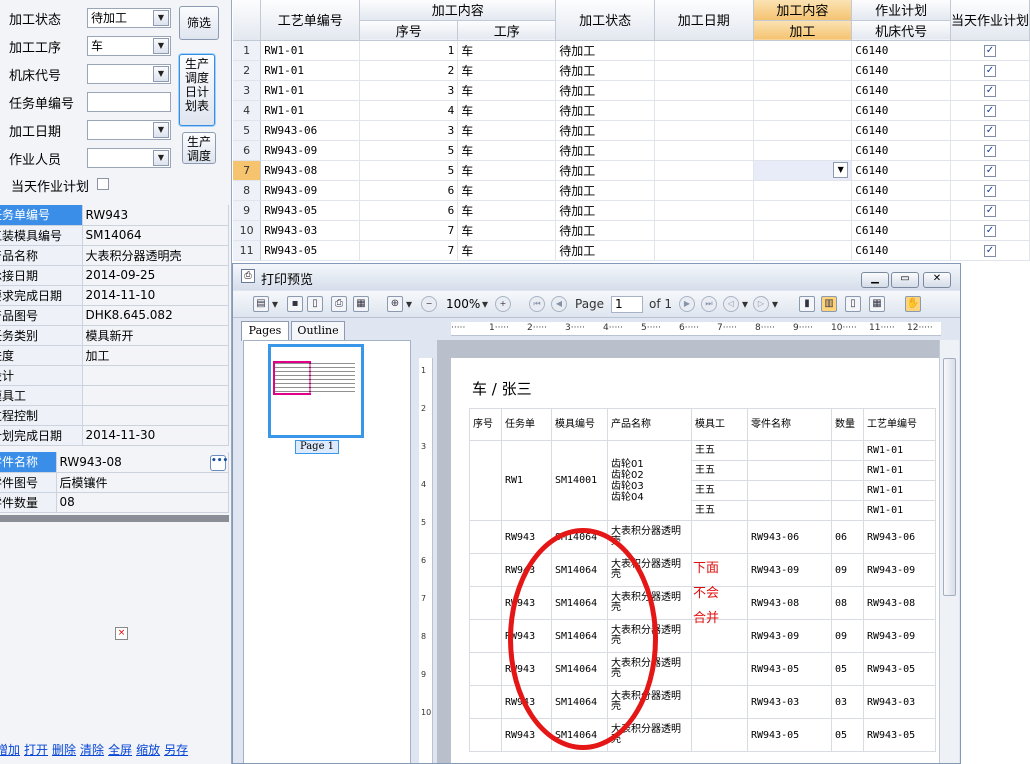 The image size is (1030, 764). What do you see at coordinates (361, 304) in the screenshot?
I see `print-setup-icon: ▦` at bounding box center [361, 304].